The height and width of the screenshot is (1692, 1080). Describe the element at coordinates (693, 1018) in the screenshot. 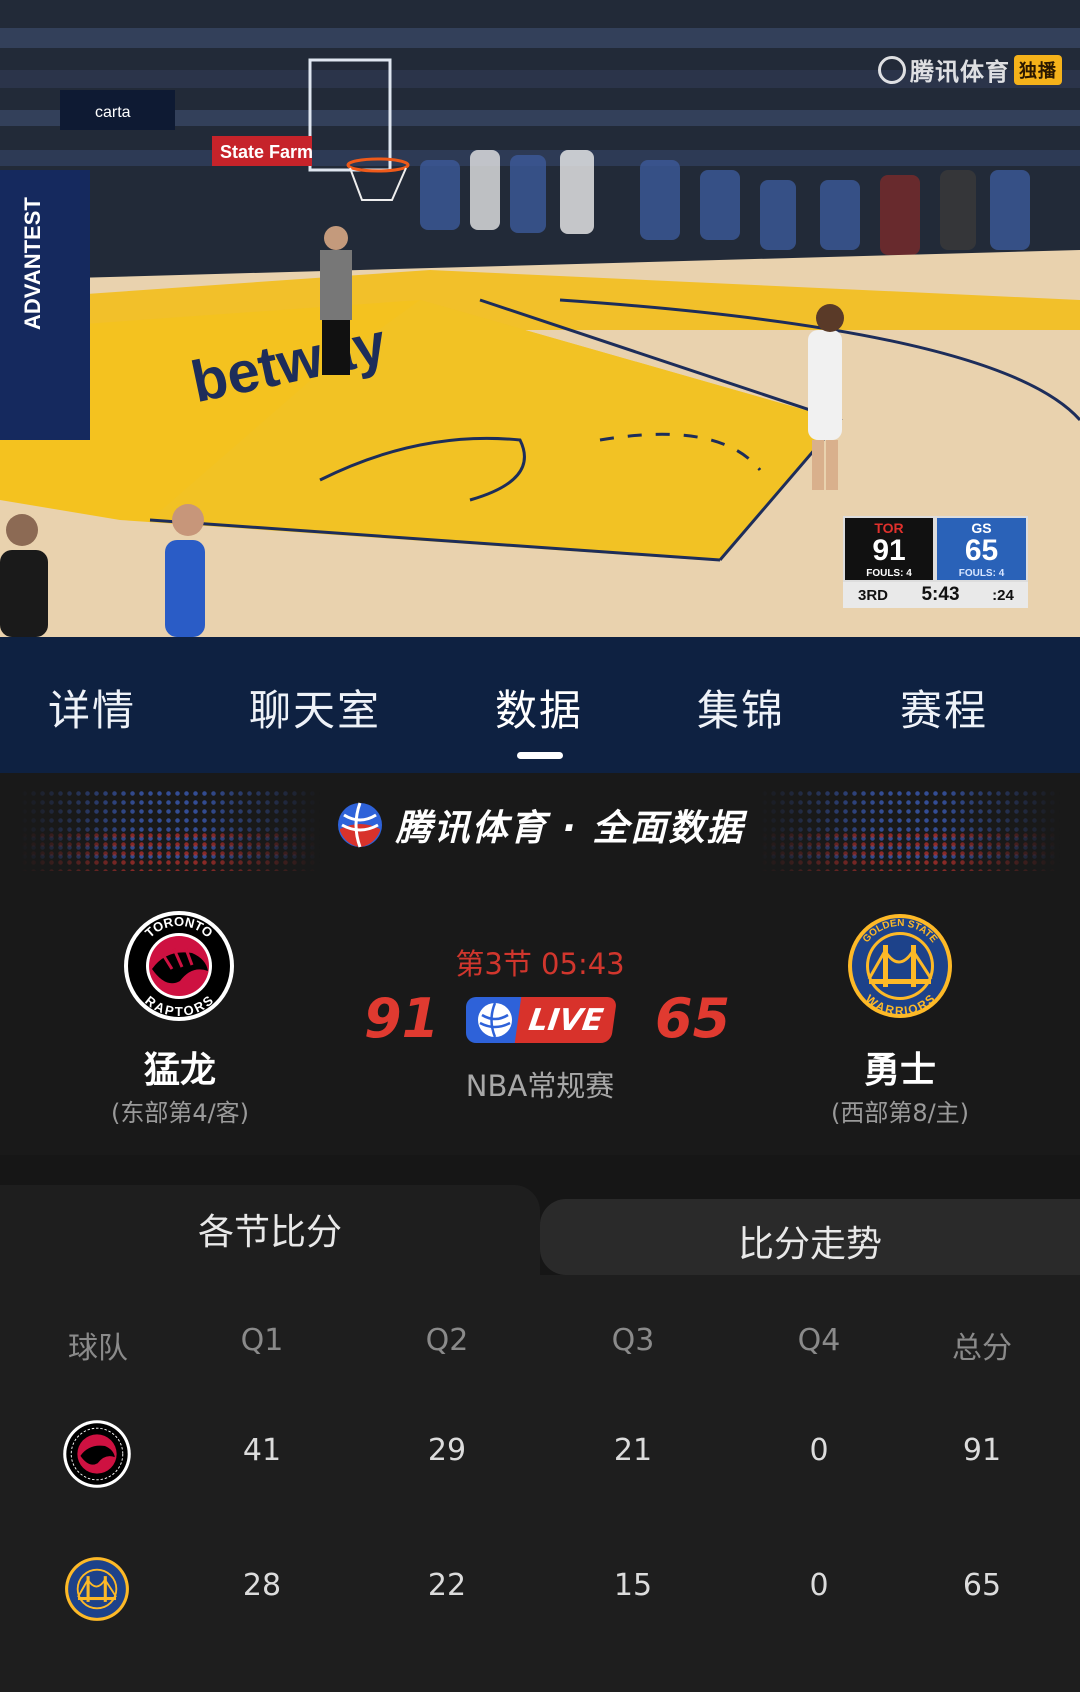

I see `home-score: 65` at that location.